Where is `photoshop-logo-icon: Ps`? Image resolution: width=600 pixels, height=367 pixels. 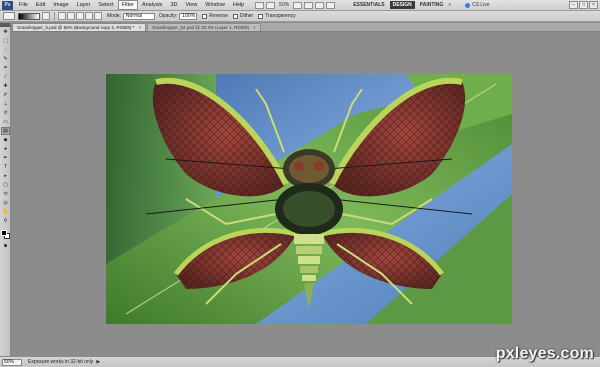
photoshop-logo-icon: Ps is located at coordinates (7, 5).